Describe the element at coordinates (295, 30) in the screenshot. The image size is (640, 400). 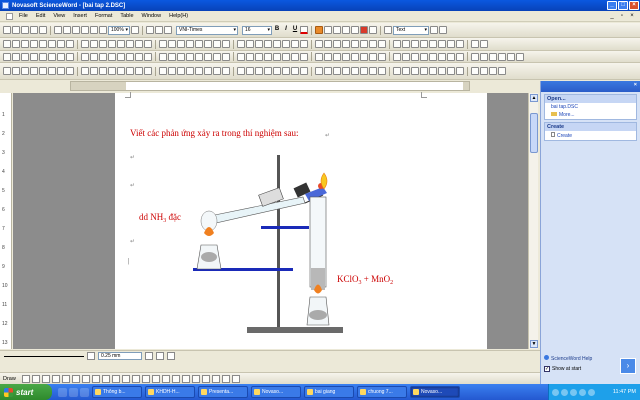
I see `underline-button: U` at that location.